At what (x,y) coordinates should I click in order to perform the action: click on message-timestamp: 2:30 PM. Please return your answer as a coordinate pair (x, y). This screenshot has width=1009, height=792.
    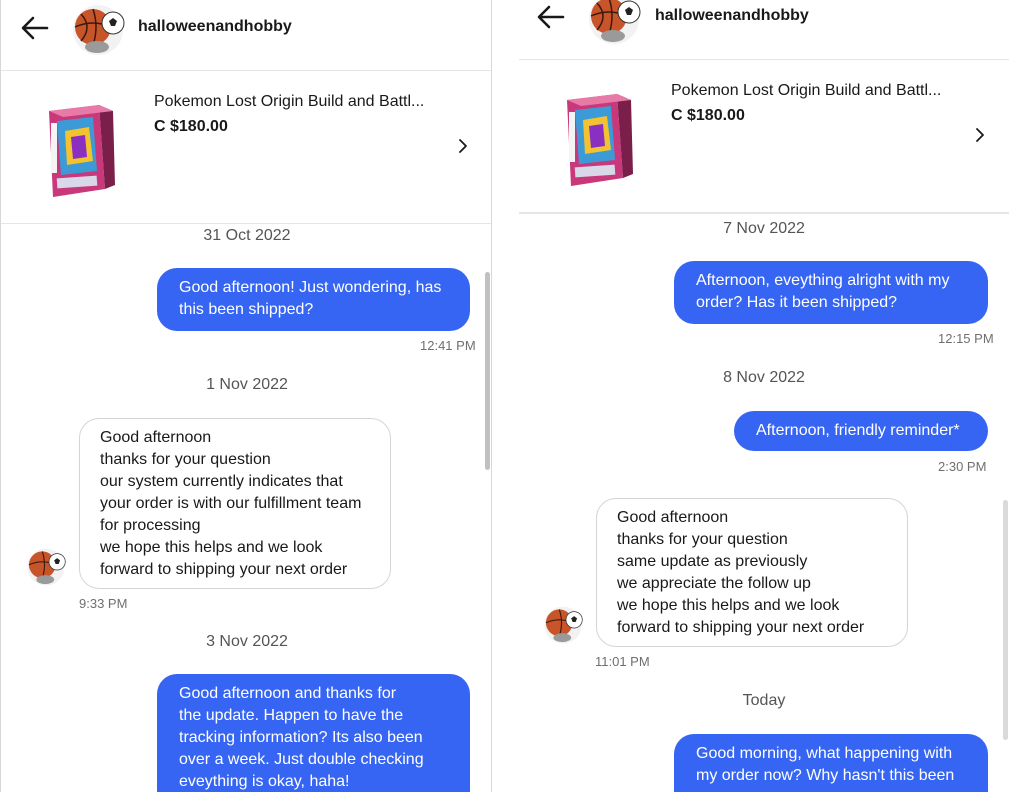
    Looking at the image, I should click on (962, 466).